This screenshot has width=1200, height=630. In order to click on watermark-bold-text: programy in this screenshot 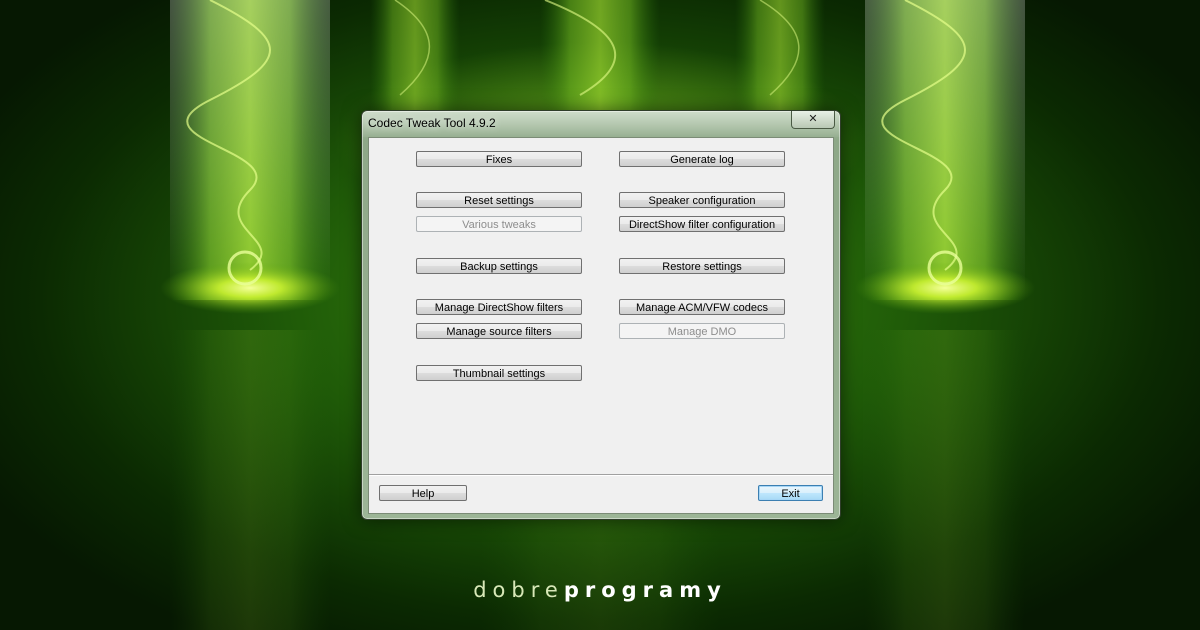, I will do `click(645, 590)`.